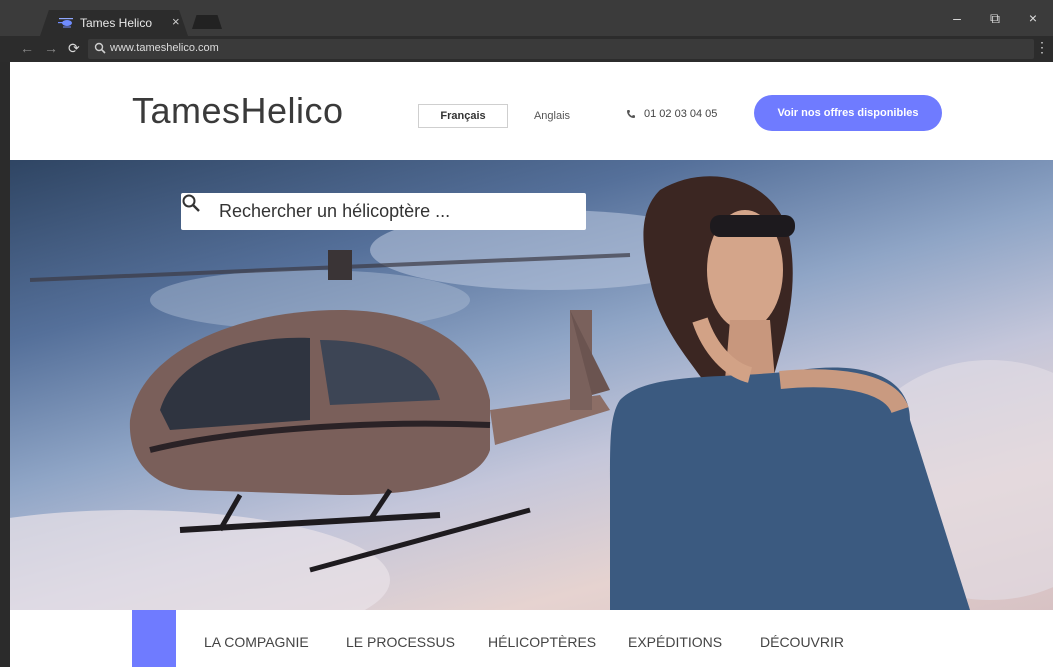 The image size is (1053, 667). I want to click on restore-icon: ⧉, so click(995, 18).